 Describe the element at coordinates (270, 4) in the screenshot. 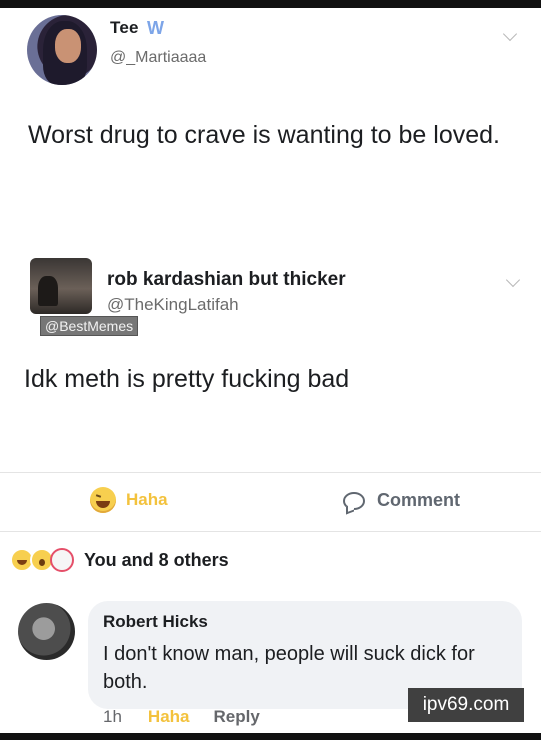

I see `top-frame-bar` at that location.